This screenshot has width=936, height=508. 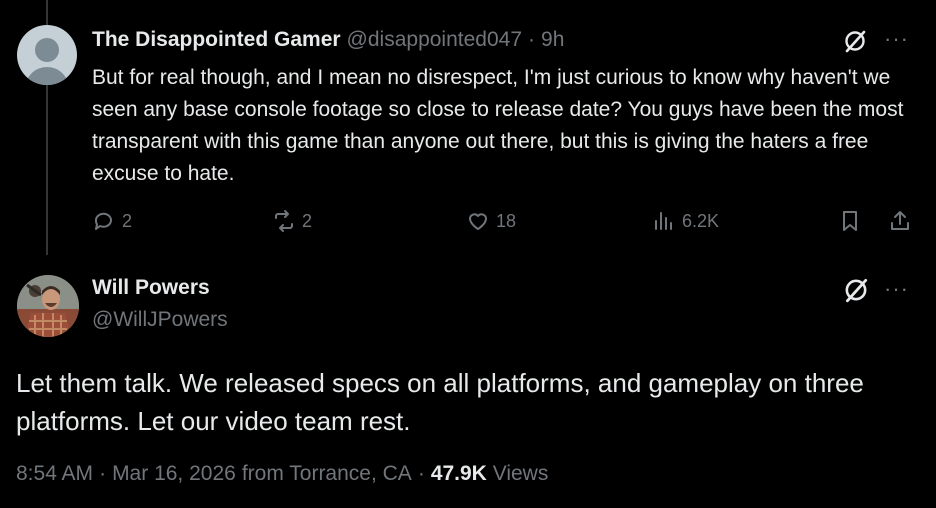 I want to click on share-icon, so click(x=900, y=220).